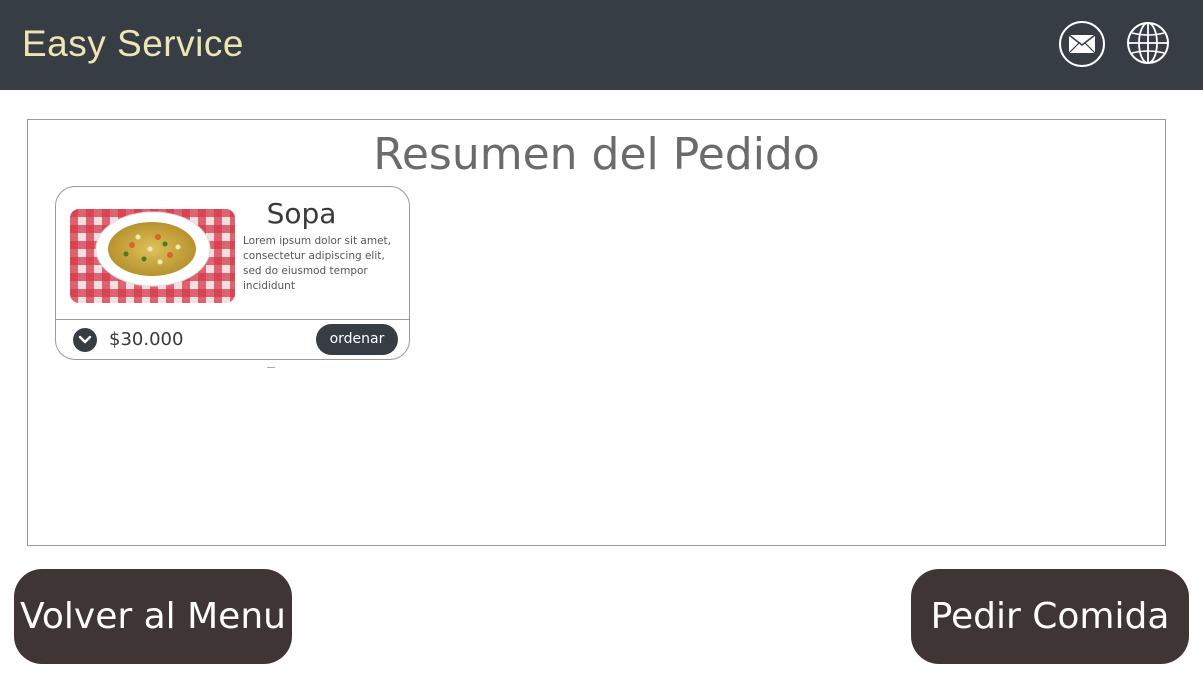 Image resolution: width=1203 pixels, height=676 pixels. What do you see at coordinates (152, 256) in the screenshot?
I see `soup-bowl-image` at bounding box center [152, 256].